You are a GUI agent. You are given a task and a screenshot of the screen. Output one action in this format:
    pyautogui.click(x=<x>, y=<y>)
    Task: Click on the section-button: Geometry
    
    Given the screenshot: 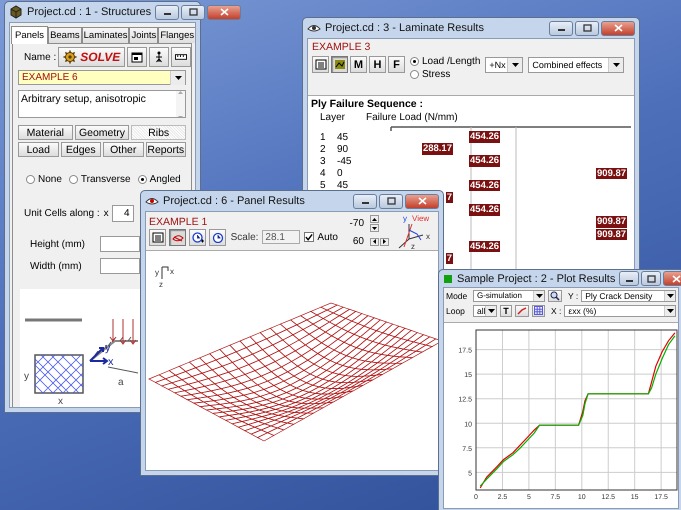 What is the action you would take?
    pyautogui.click(x=102, y=132)
    